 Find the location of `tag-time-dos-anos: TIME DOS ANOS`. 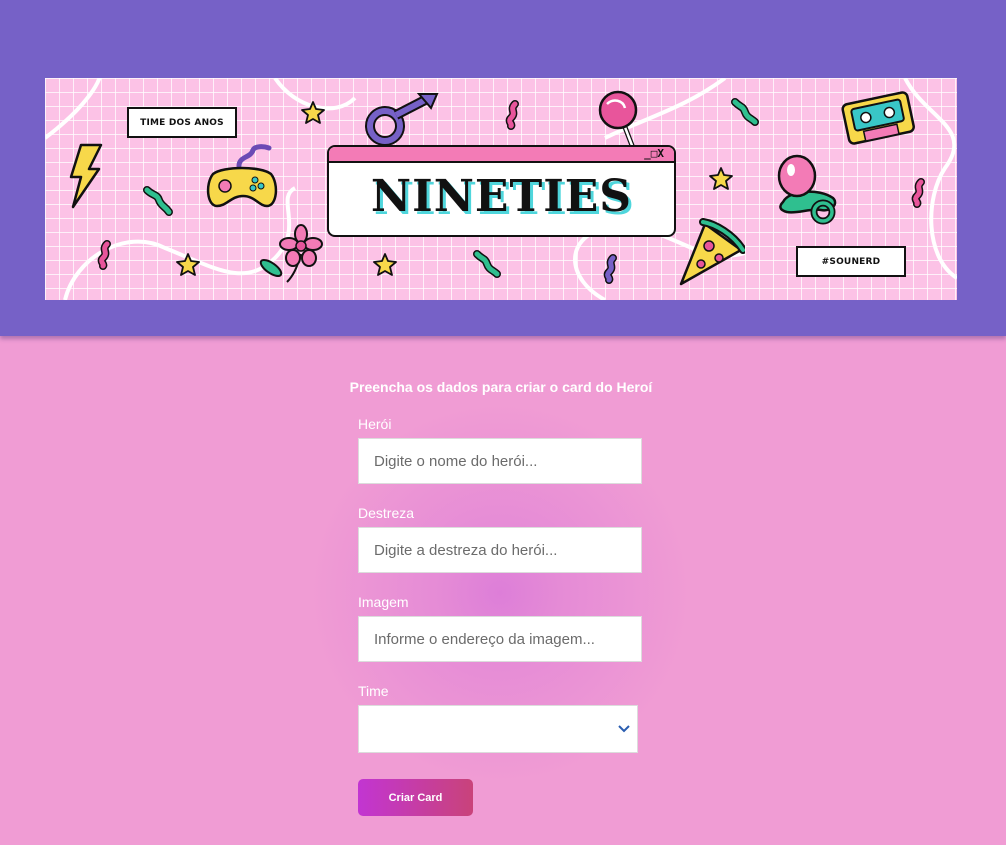

tag-time-dos-anos: TIME DOS ANOS is located at coordinates (182, 122).